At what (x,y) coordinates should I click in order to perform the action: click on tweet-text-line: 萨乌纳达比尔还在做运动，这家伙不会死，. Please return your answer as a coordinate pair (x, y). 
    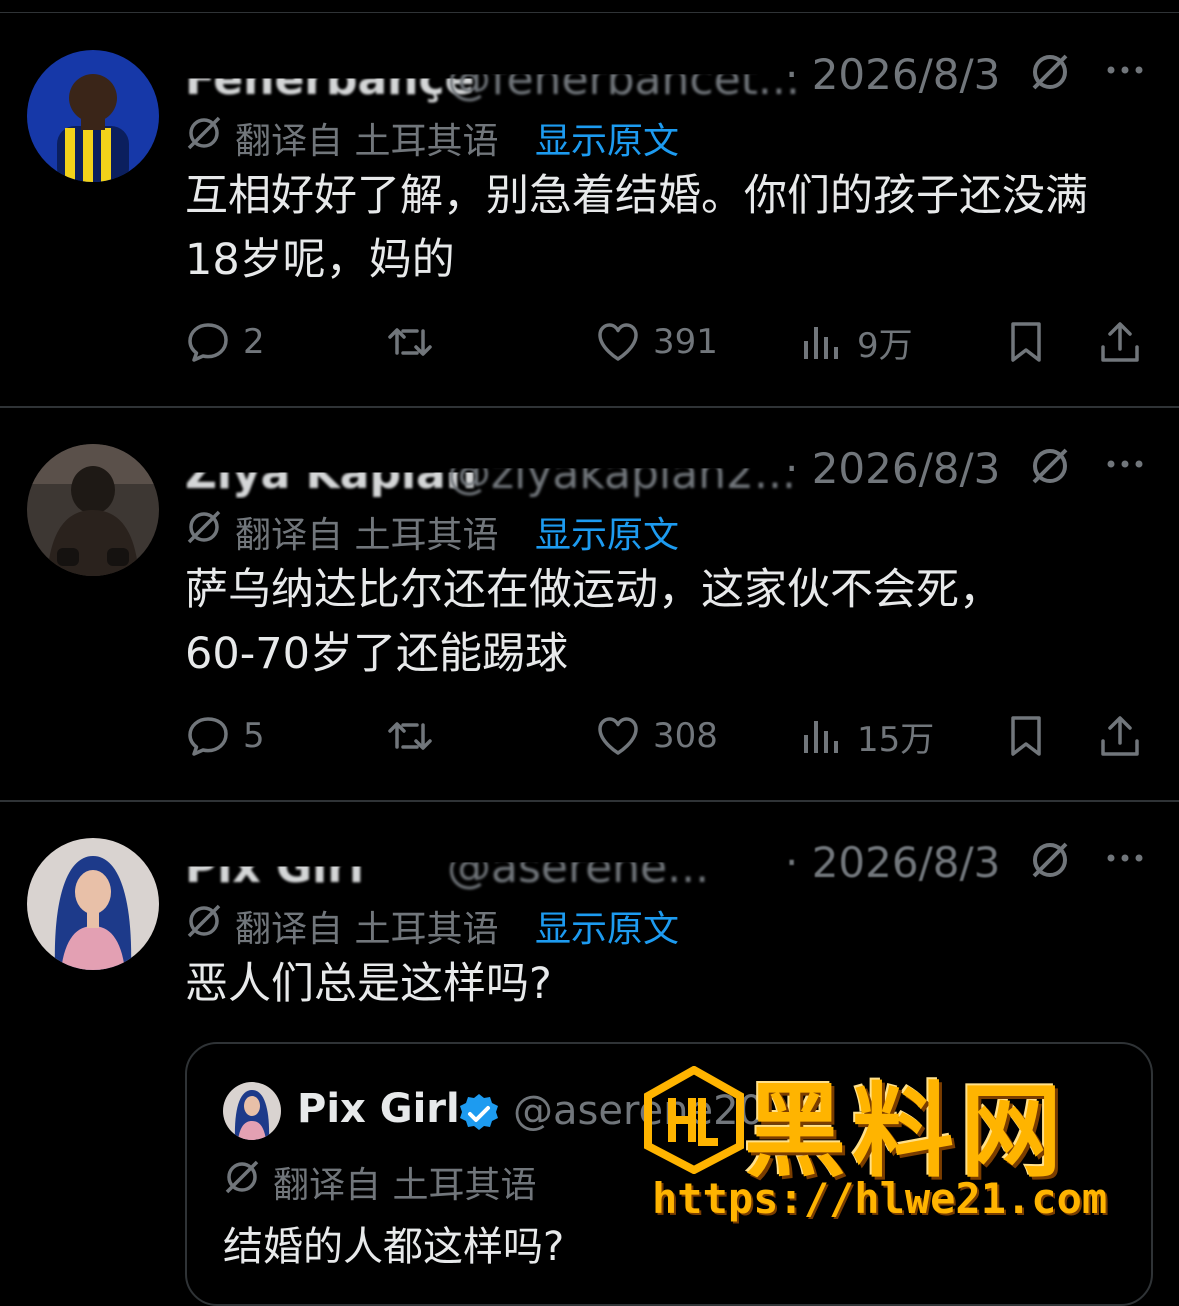
    Looking at the image, I should click on (593, 590).